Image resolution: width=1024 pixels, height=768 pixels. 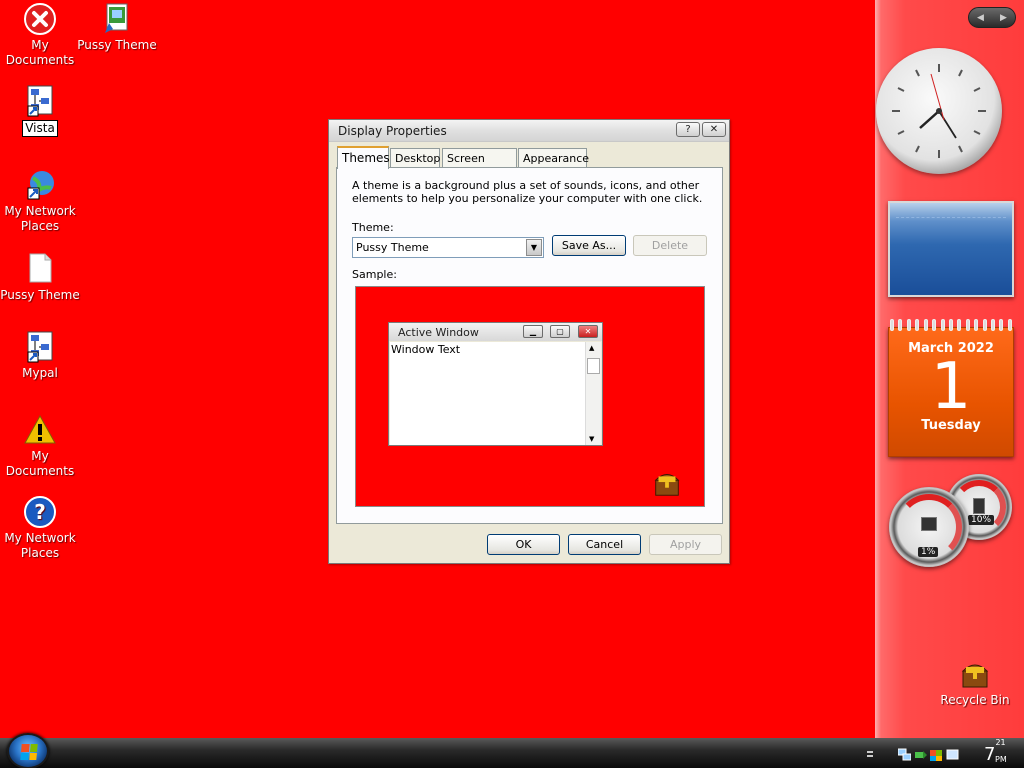 I want to click on theme-dropdown: Pussy Theme ▼, so click(x=448, y=247).